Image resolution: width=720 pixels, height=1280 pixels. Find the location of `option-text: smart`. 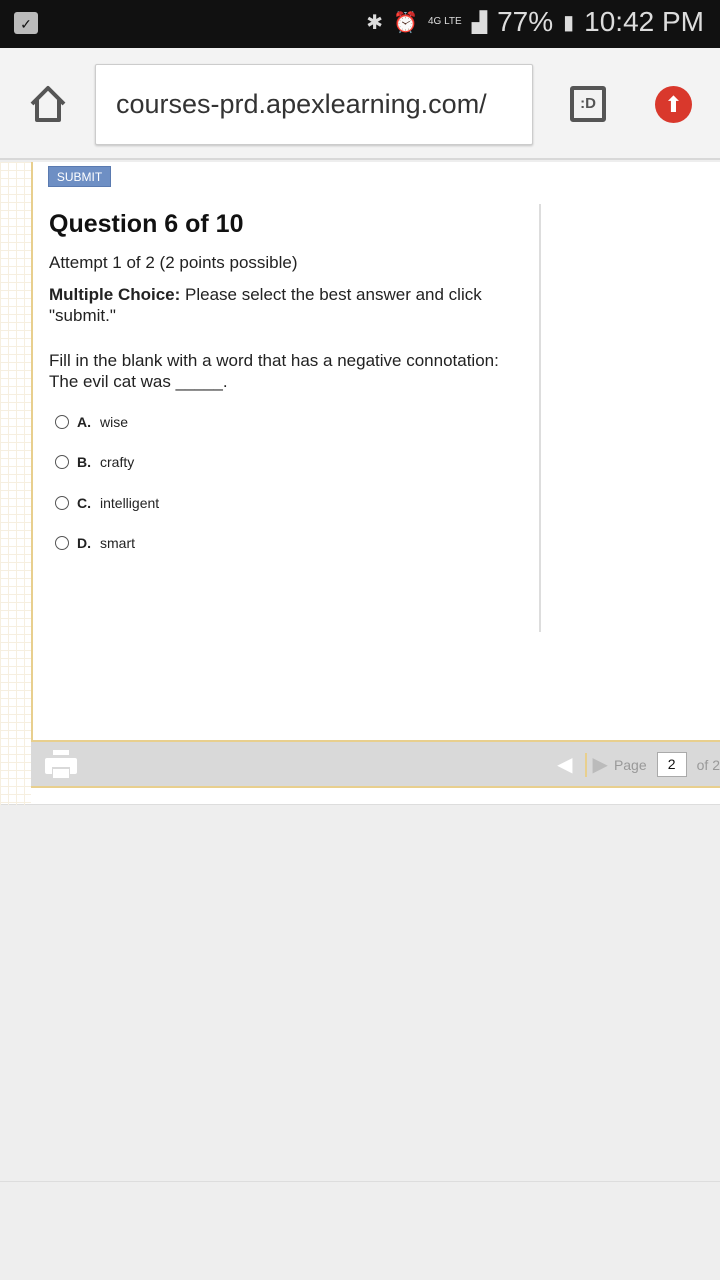

option-text: smart is located at coordinates (117, 543).